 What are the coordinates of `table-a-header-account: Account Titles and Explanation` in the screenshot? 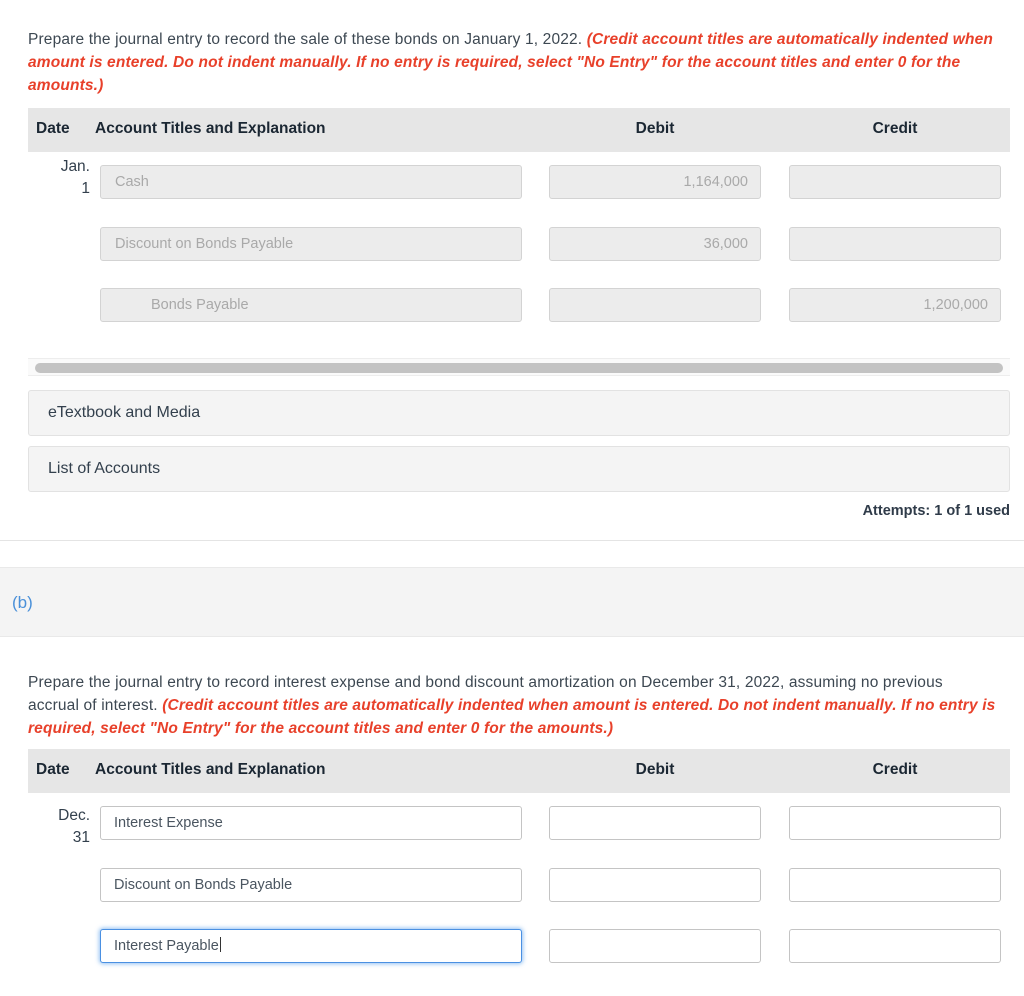 It's located at (210, 128).